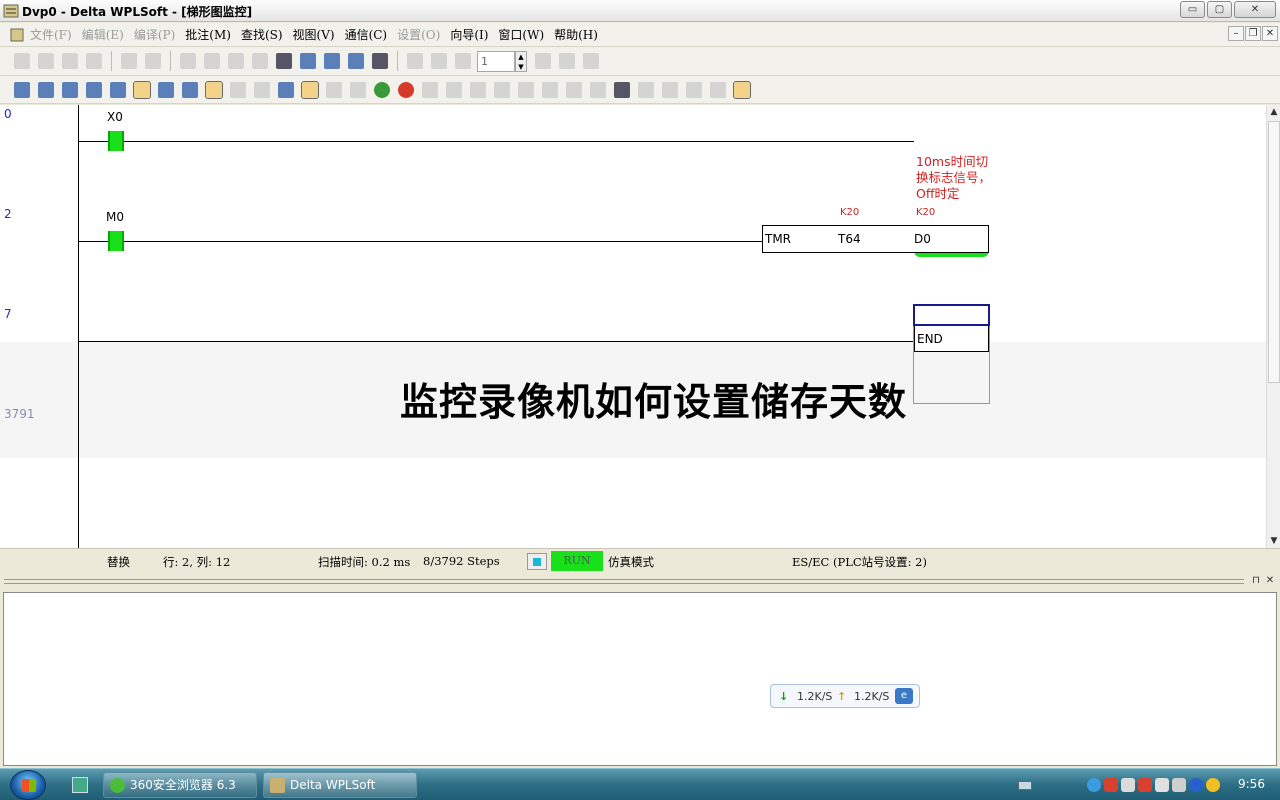  Describe the element at coordinates (334, 89) in the screenshot. I see `upload-icon` at that location.